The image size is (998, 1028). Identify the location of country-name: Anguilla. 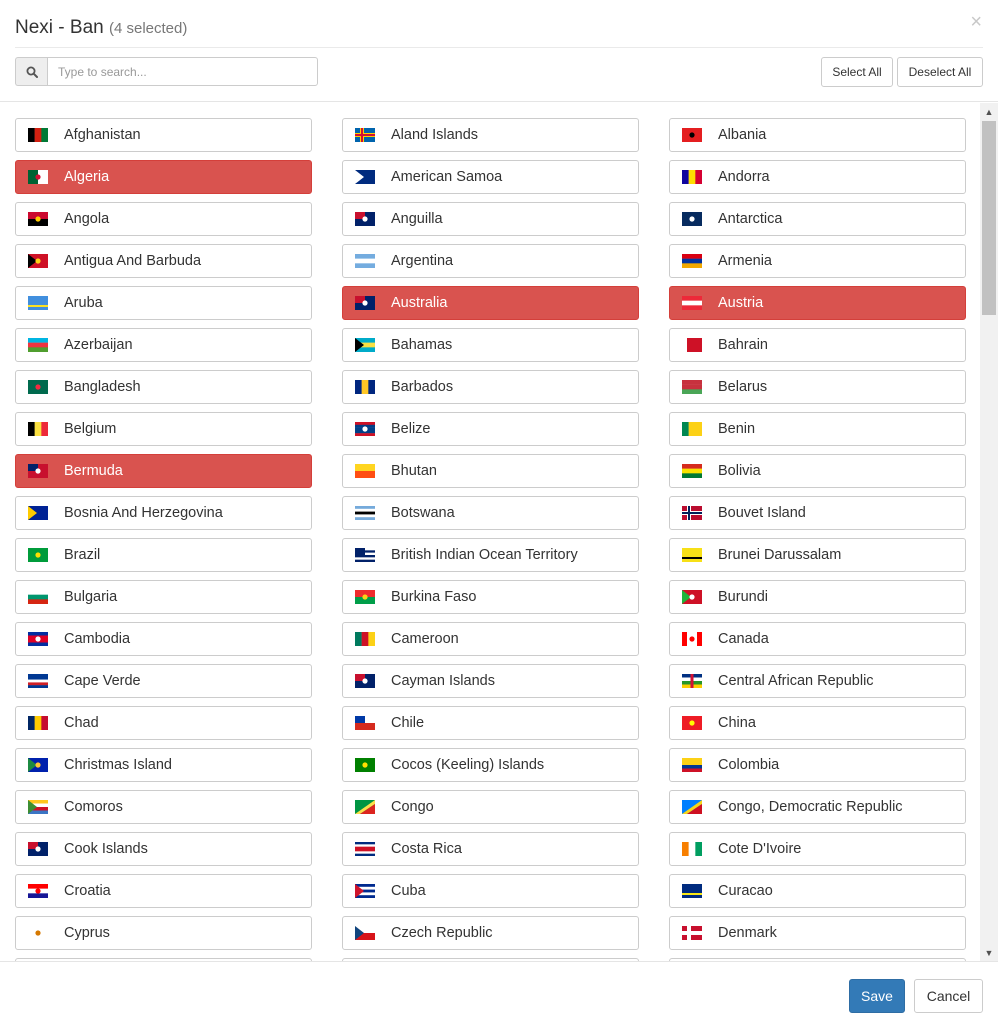
(417, 219).